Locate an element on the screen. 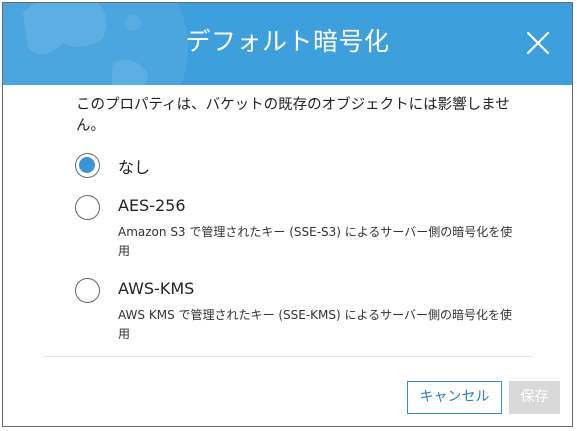 Image resolution: width=577 pixels, height=431 pixels. option-awskms-label: AWS-KMS is located at coordinates (156, 288).